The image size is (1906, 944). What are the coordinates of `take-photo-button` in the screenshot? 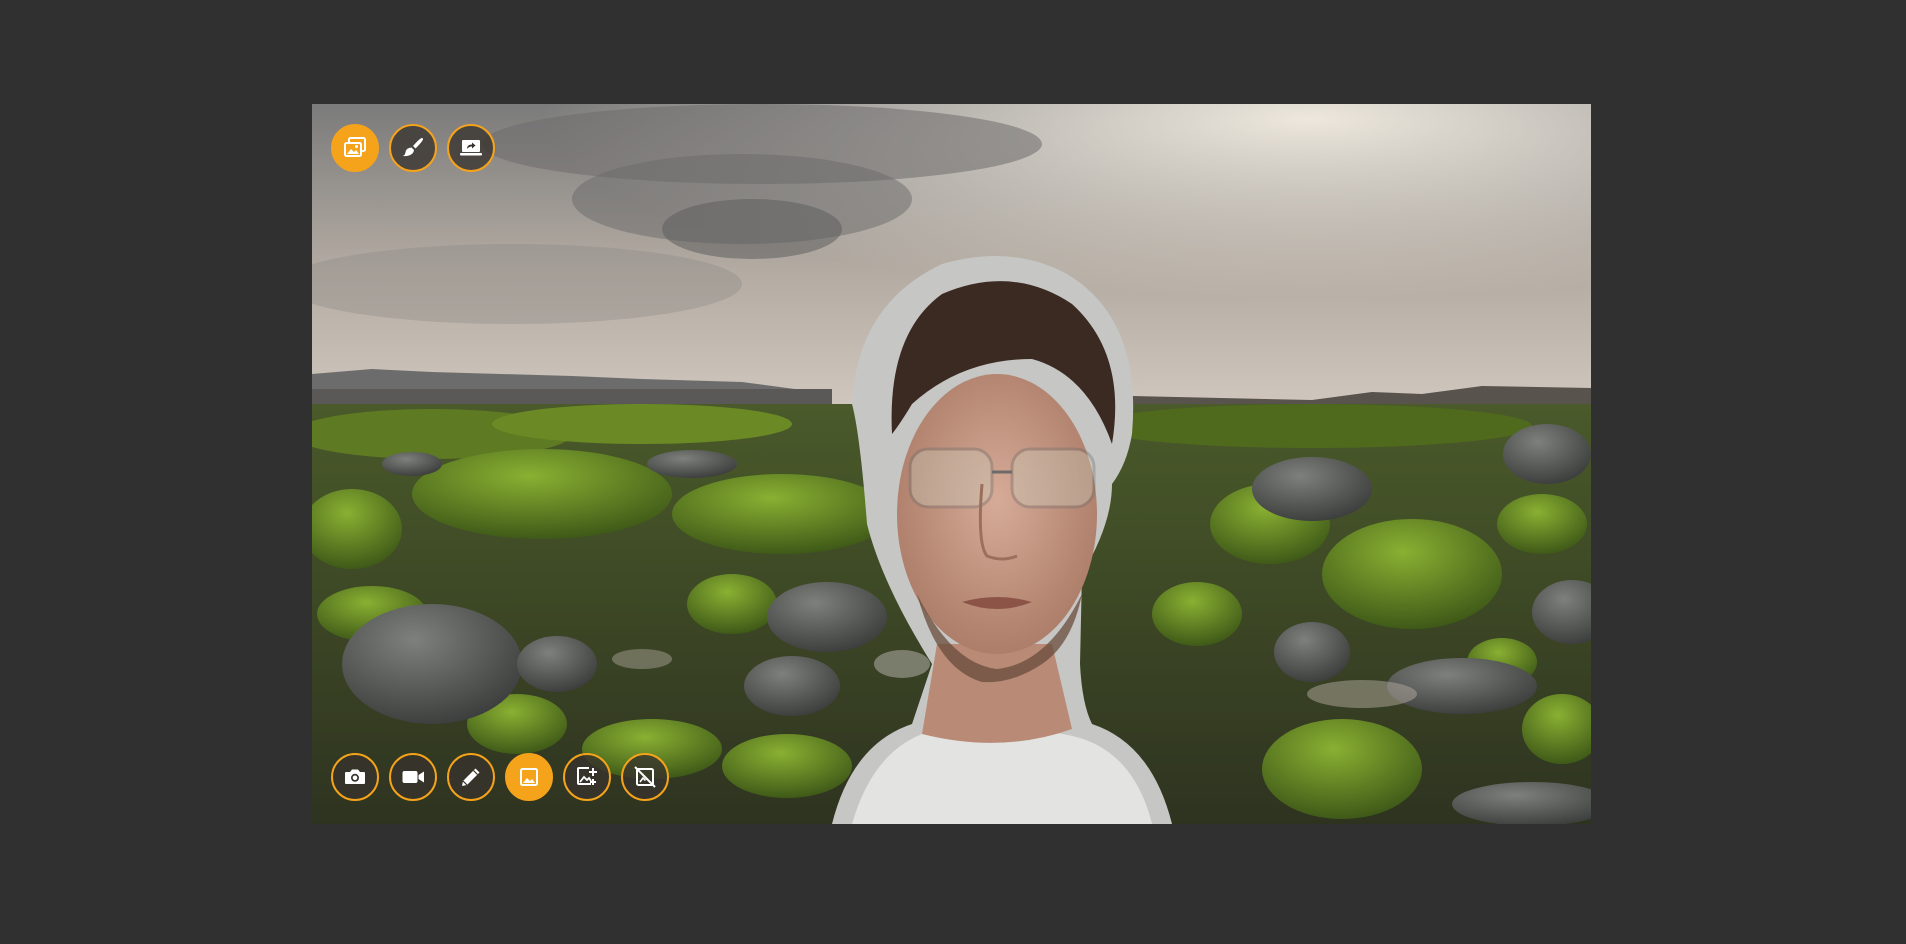 It's located at (355, 777).